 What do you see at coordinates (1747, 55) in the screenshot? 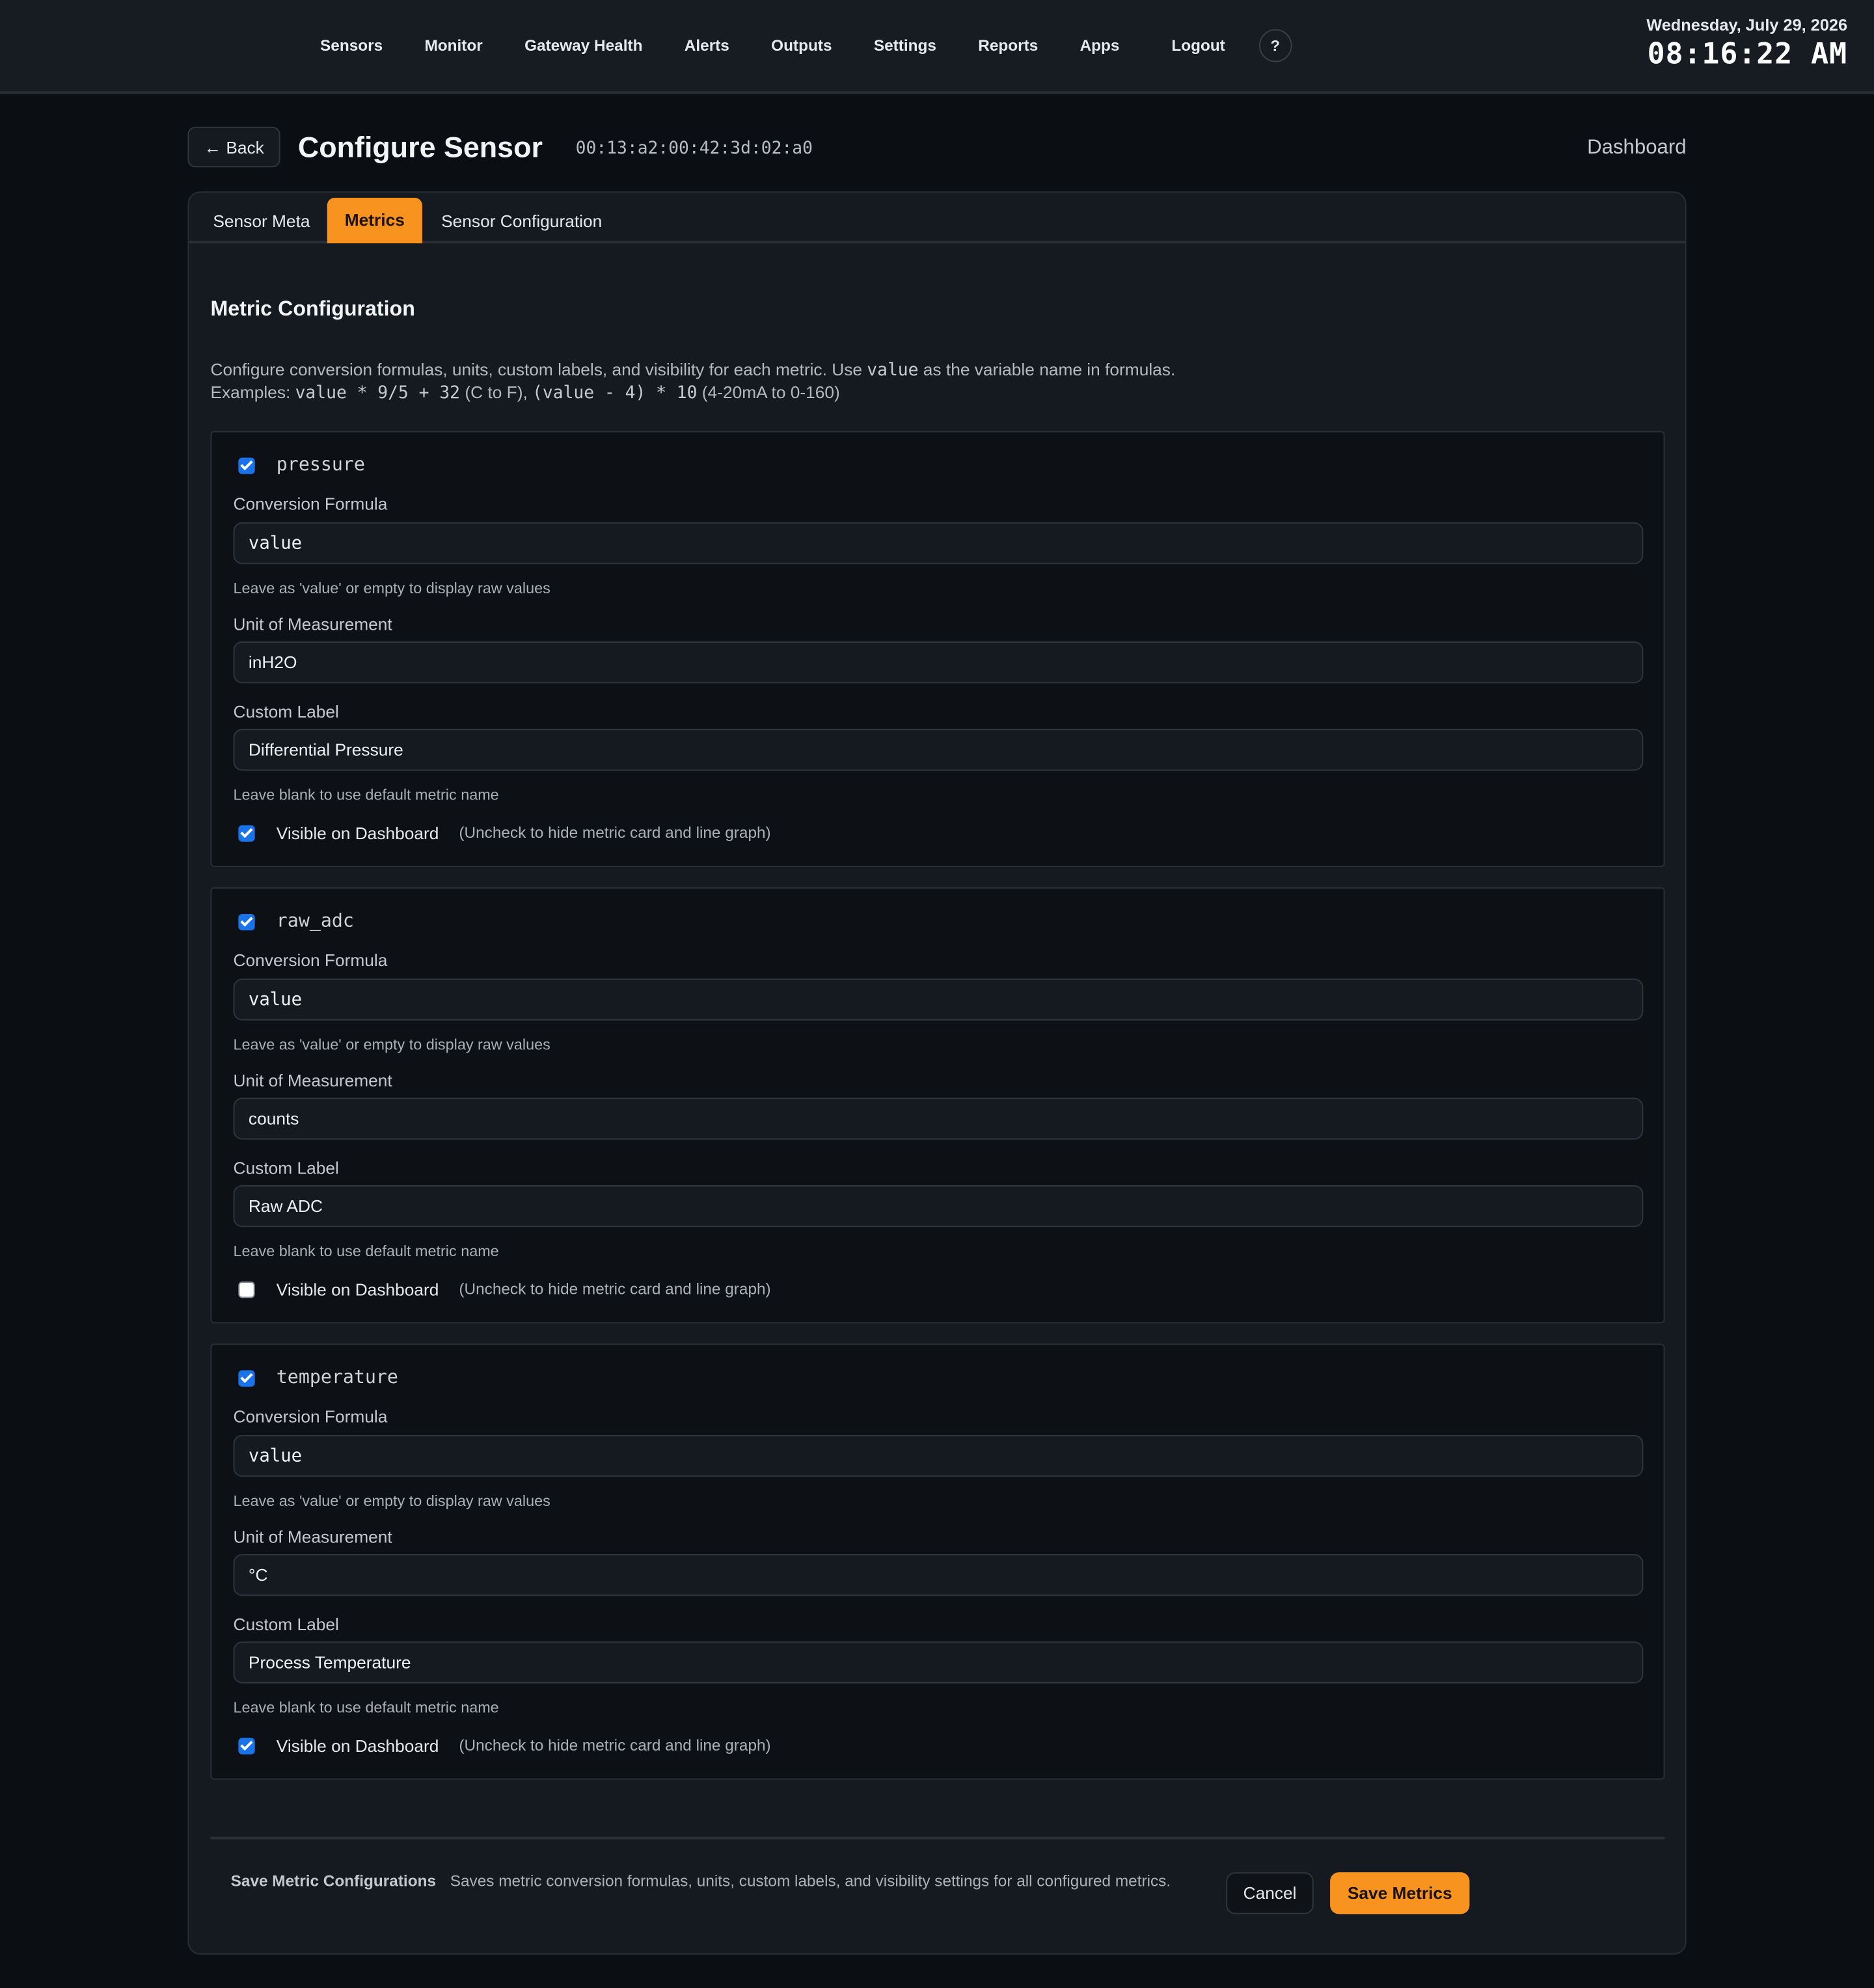
I see `current-time: 08:16:22 AM` at bounding box center [1747, 55].